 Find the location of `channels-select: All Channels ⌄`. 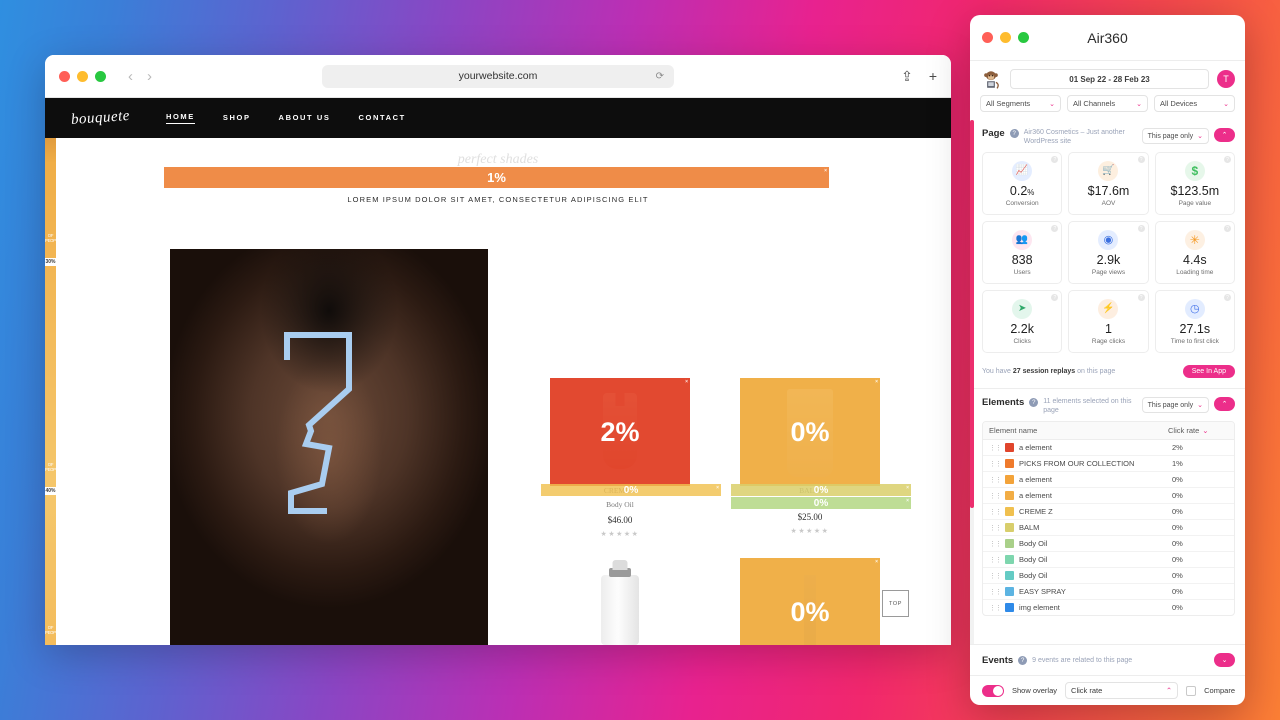

channels-select: All Channels ⌄ is located at coordinates (1107, 103).